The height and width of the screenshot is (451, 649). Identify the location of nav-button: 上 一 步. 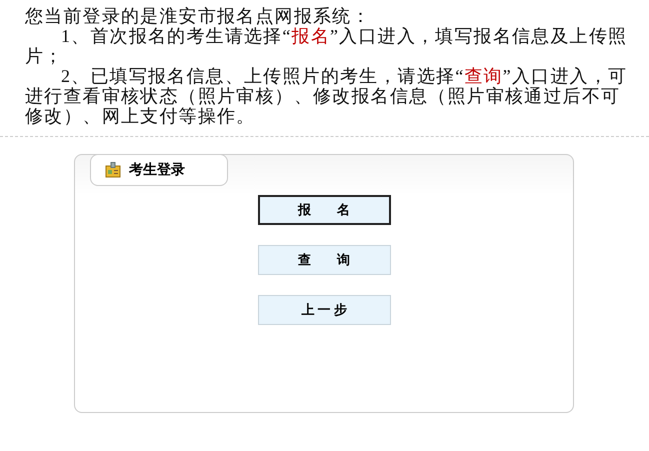
(324, 310).